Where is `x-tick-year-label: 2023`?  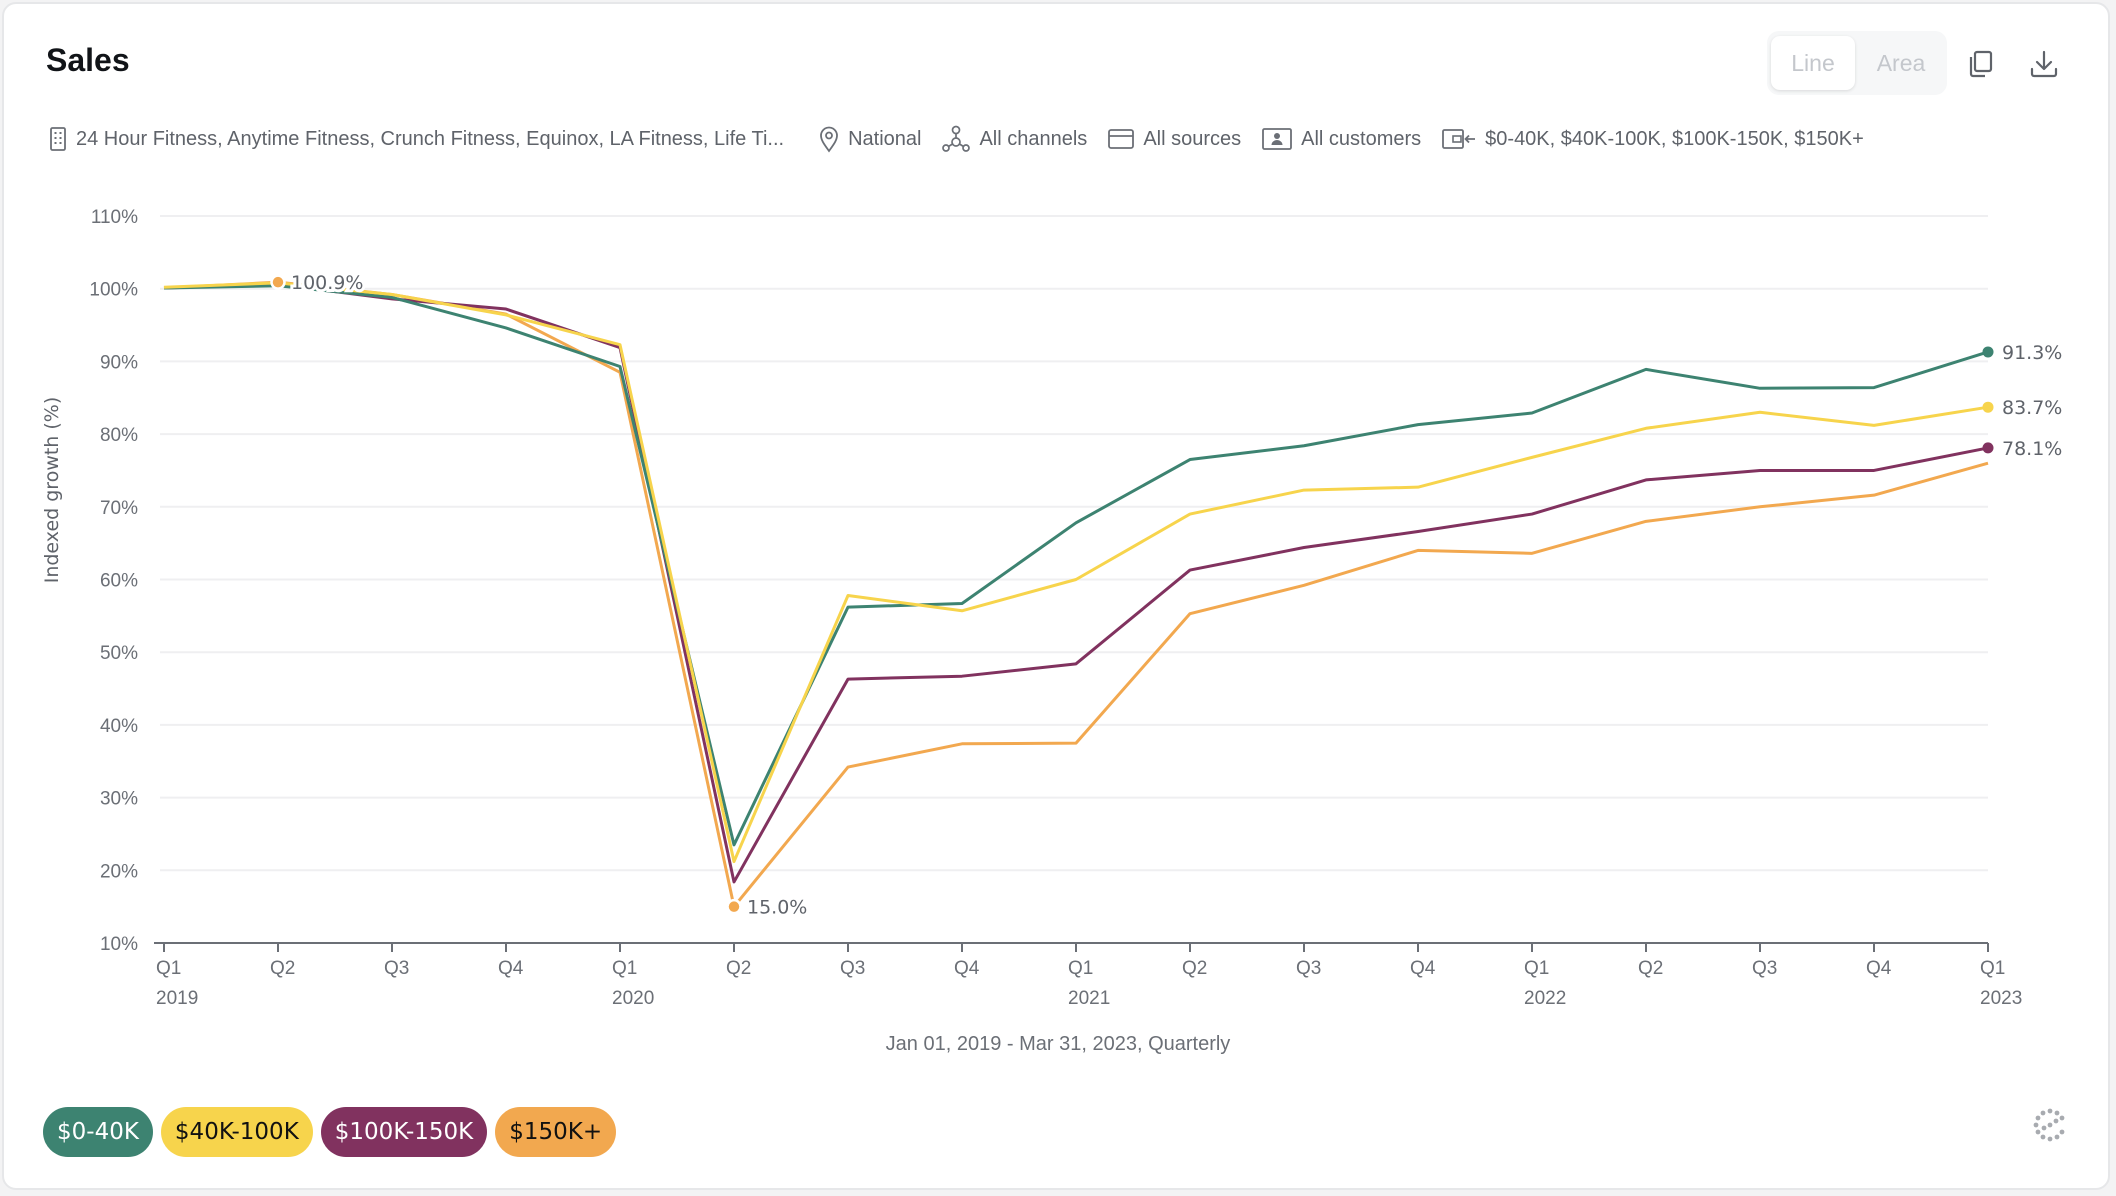
x-tick-year-label: 2023 is located at coordinates (2001, 998).